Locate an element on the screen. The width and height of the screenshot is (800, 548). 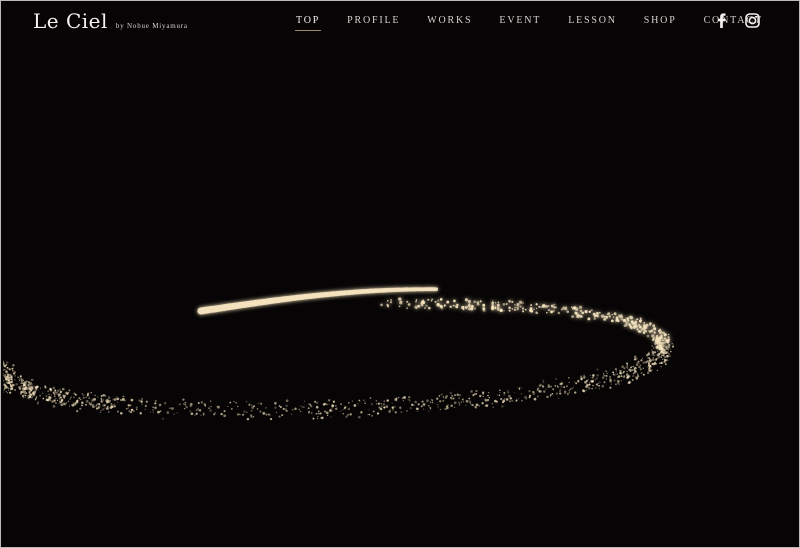
logo-byline: by Nobue Miyamura is located at coordinates (151, 26).